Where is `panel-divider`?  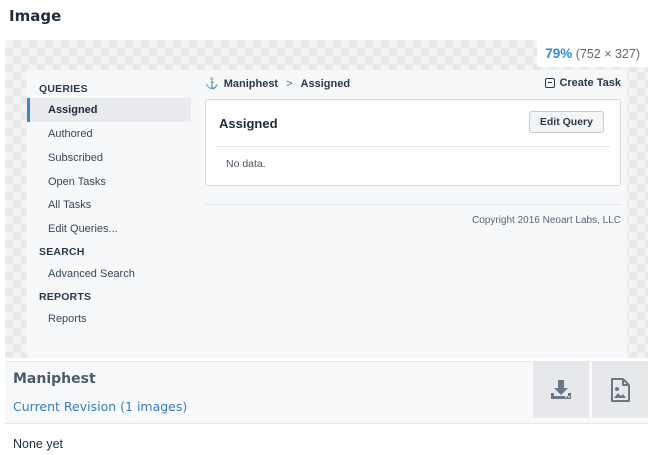 panel-divider is located at coordinates (413, 146).